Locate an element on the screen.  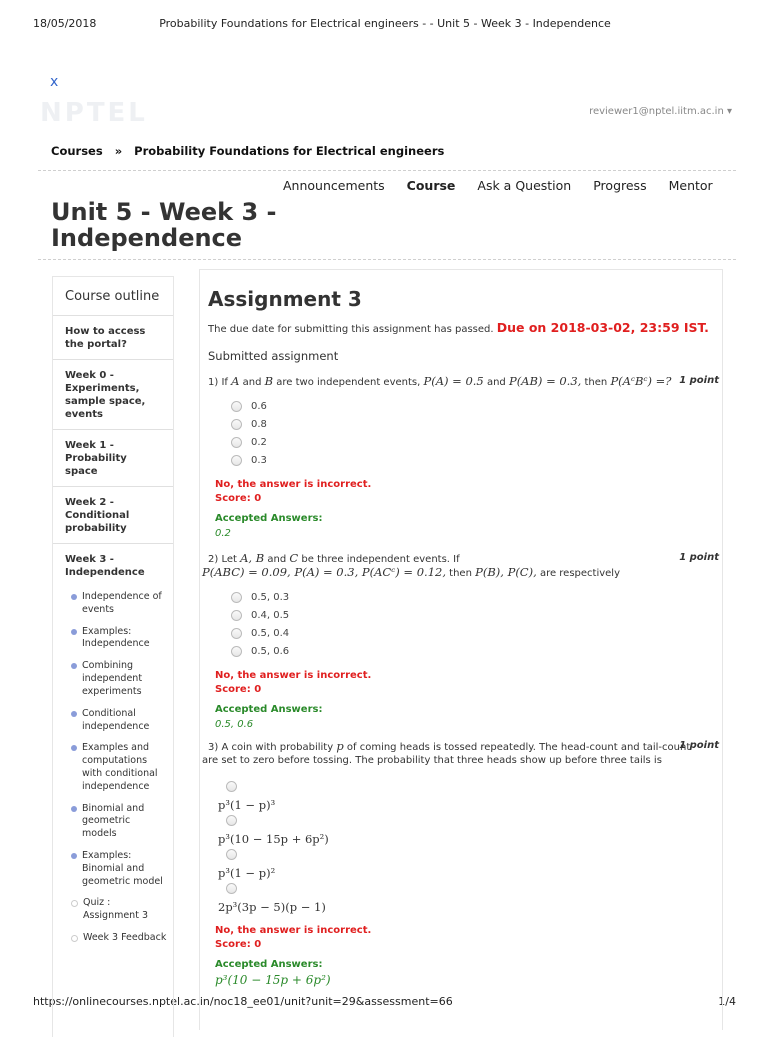
week-3-unit-list: Independence of events Examples is located at coordinates (113, 766).